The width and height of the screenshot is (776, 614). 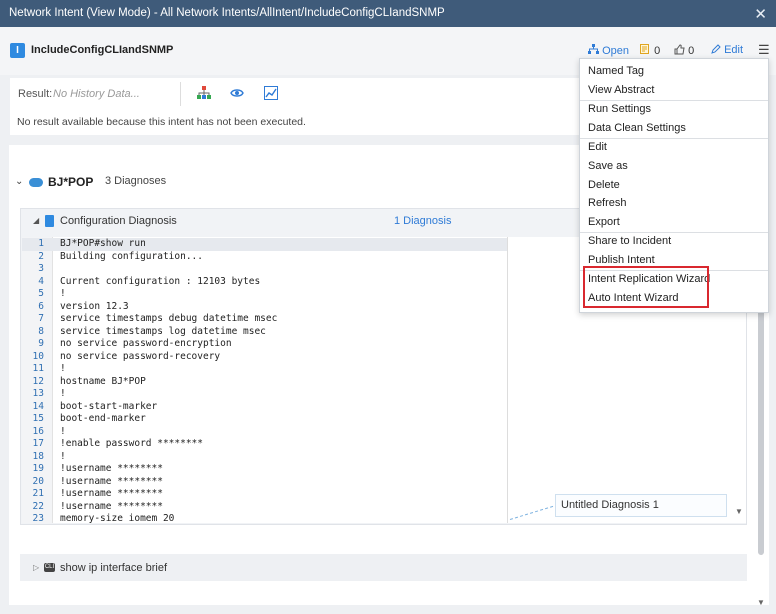 What do you see at coordinates (264, 457) in the screenshot?
I see `code-line: 18!` at bounding box center [264, 457].